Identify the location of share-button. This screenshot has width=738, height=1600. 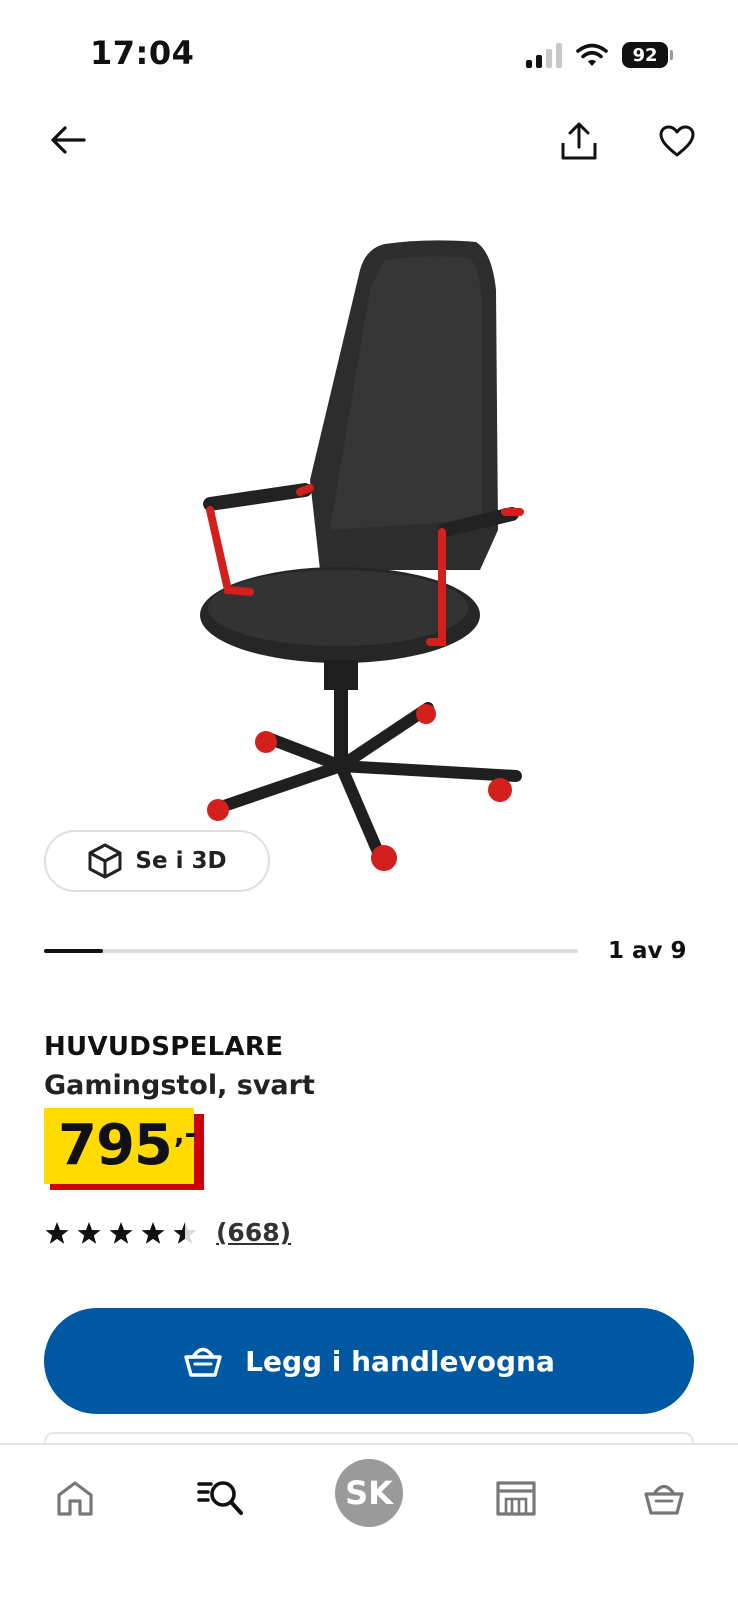
(579, 141).